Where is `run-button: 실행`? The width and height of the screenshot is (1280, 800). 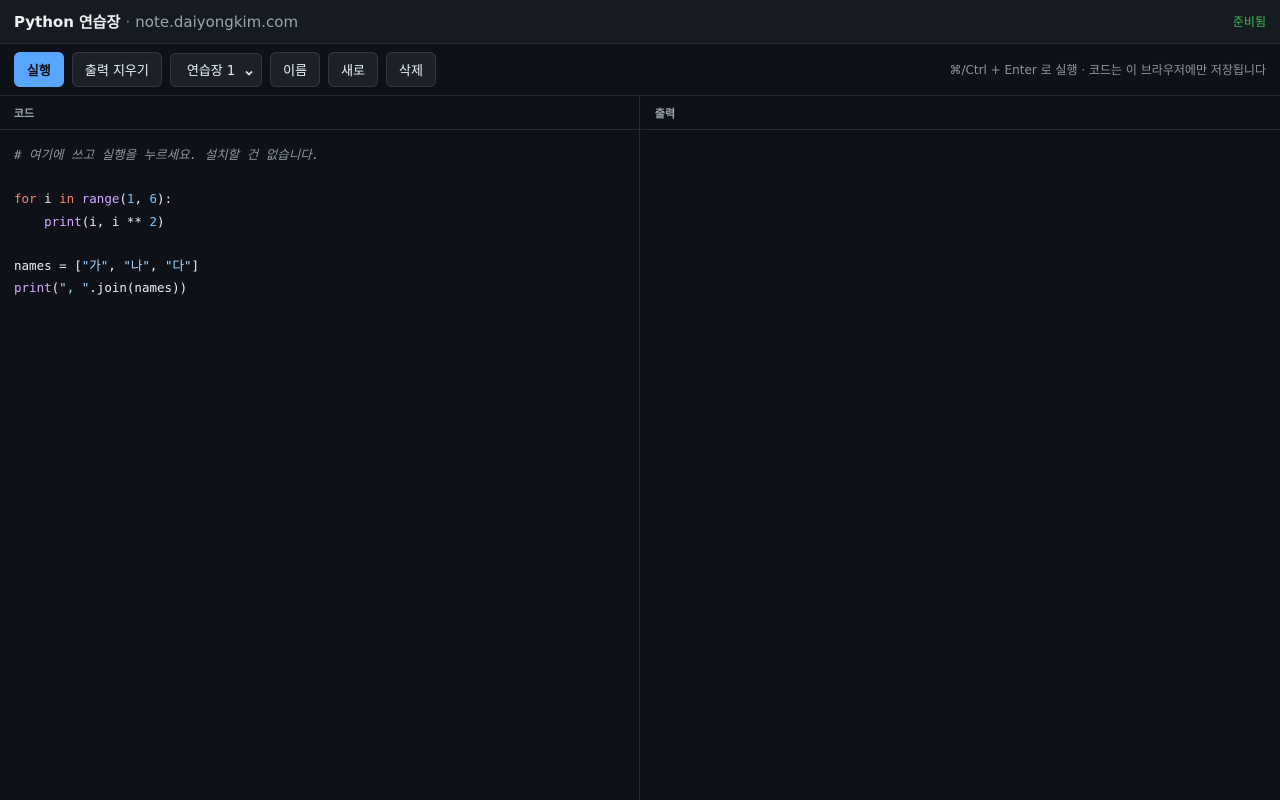
run-button: 실행 is located at coordinates (39, 69).